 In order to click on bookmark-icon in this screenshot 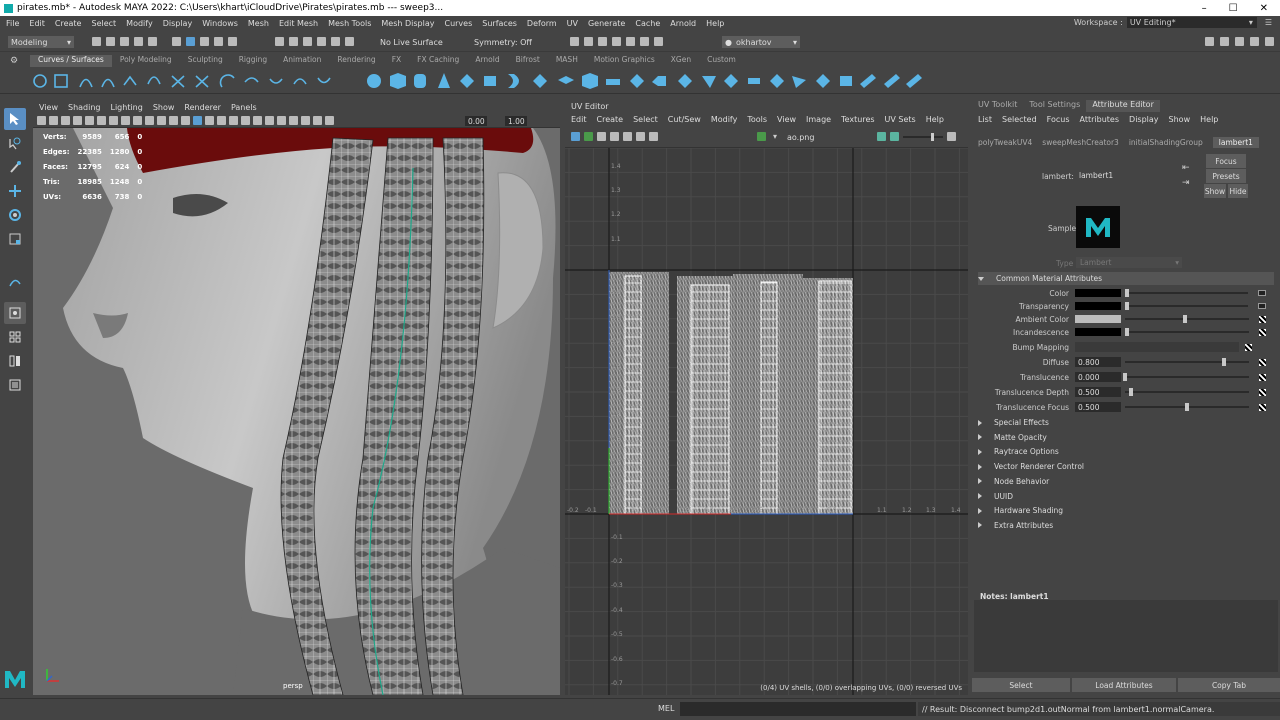, I will do `click(65, 120)`.